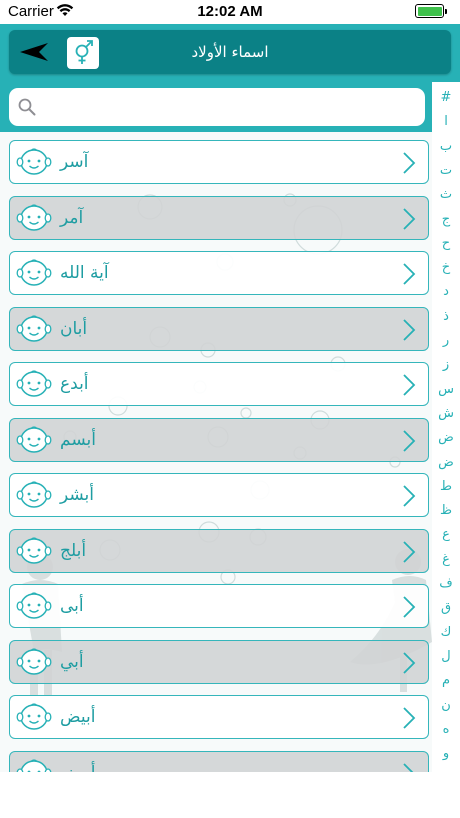  Describe the element at coordinates (27, 107) in the screenshot. I see `search-icon` at that location.